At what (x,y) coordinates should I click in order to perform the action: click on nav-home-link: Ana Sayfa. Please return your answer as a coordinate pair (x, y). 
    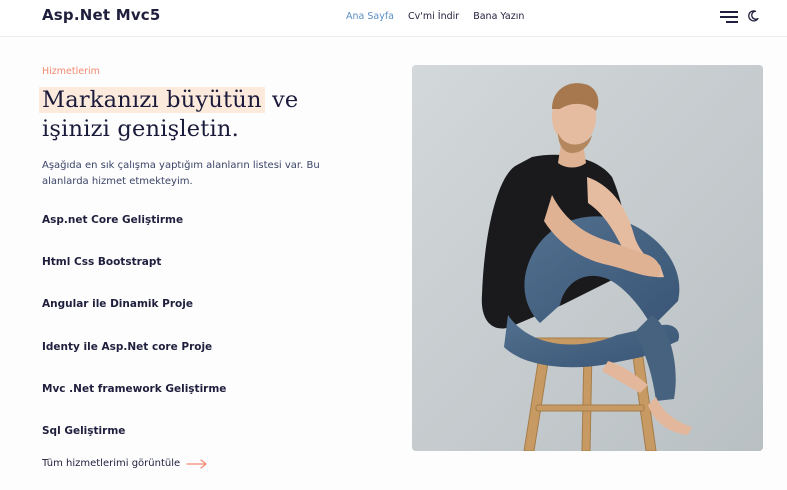
    Looking at the image, I should click on (370, 16).